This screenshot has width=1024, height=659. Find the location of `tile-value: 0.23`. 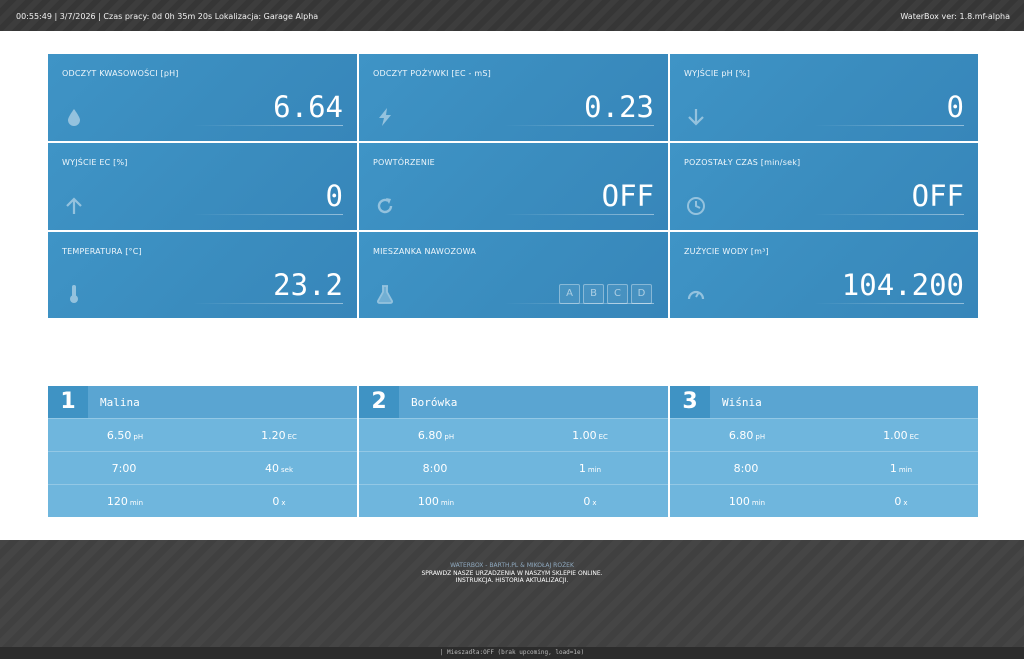

tile-value: 0.23 is located at coordinates (619, 107).